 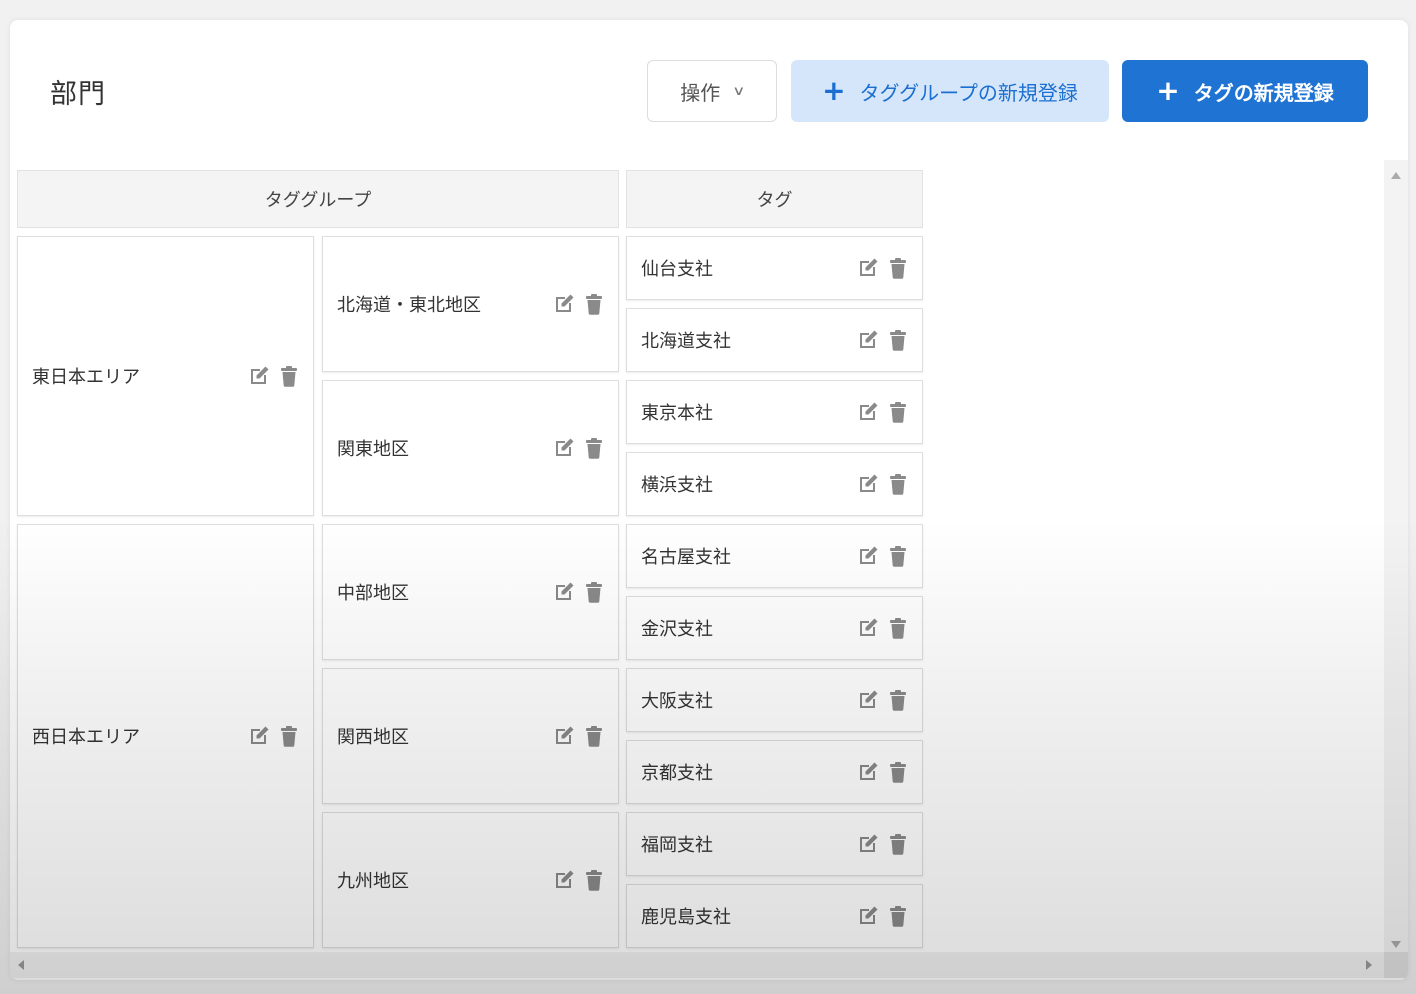 I want to click on tag-group-cell: 九州地区, so click(x=470, y=880).